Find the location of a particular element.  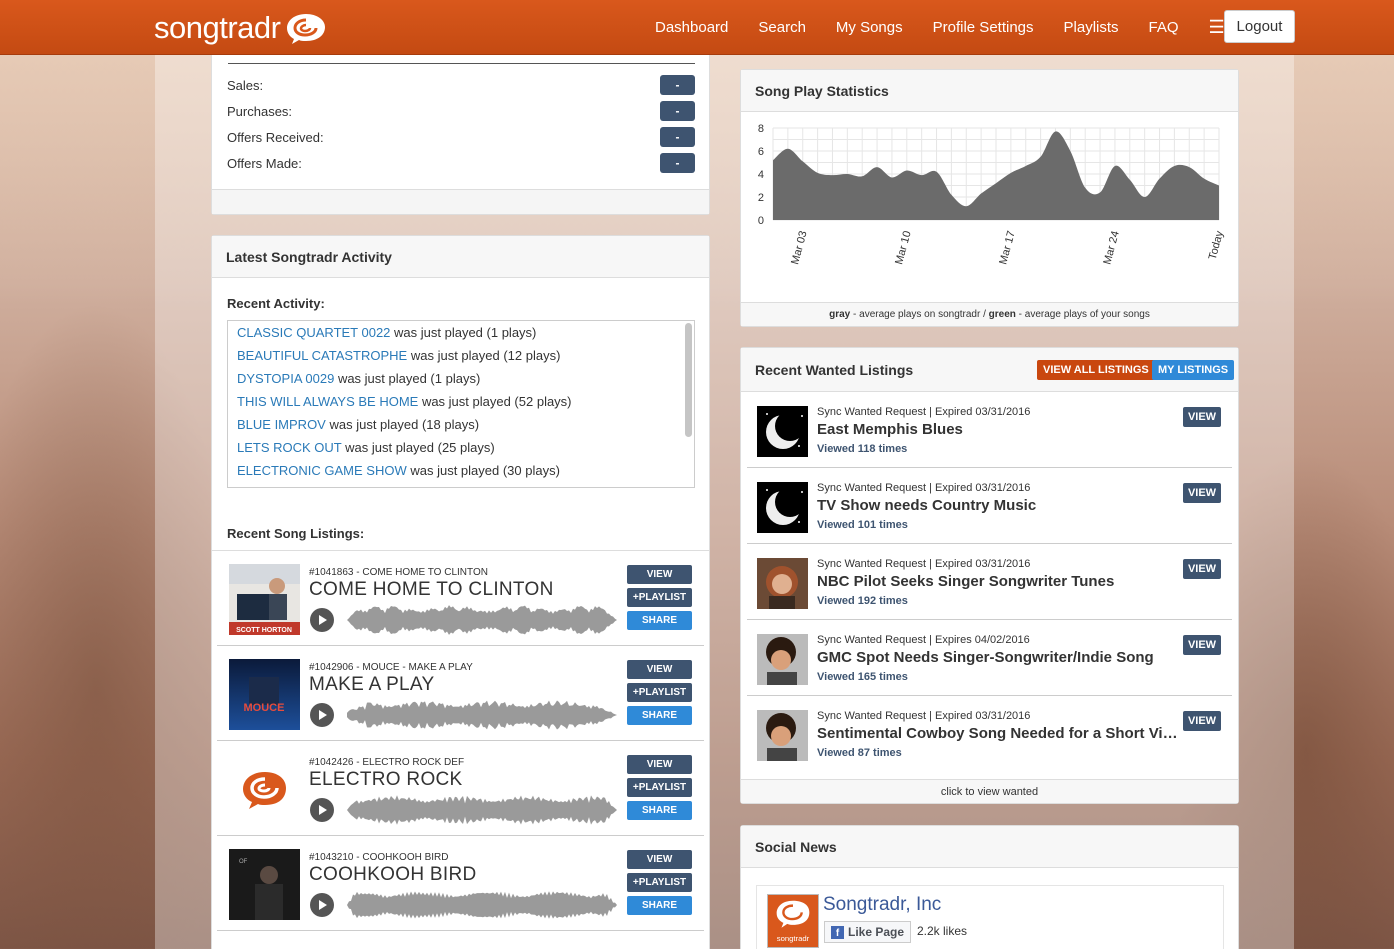

y-tick-label: 4 is located at coordinates (761, 175).